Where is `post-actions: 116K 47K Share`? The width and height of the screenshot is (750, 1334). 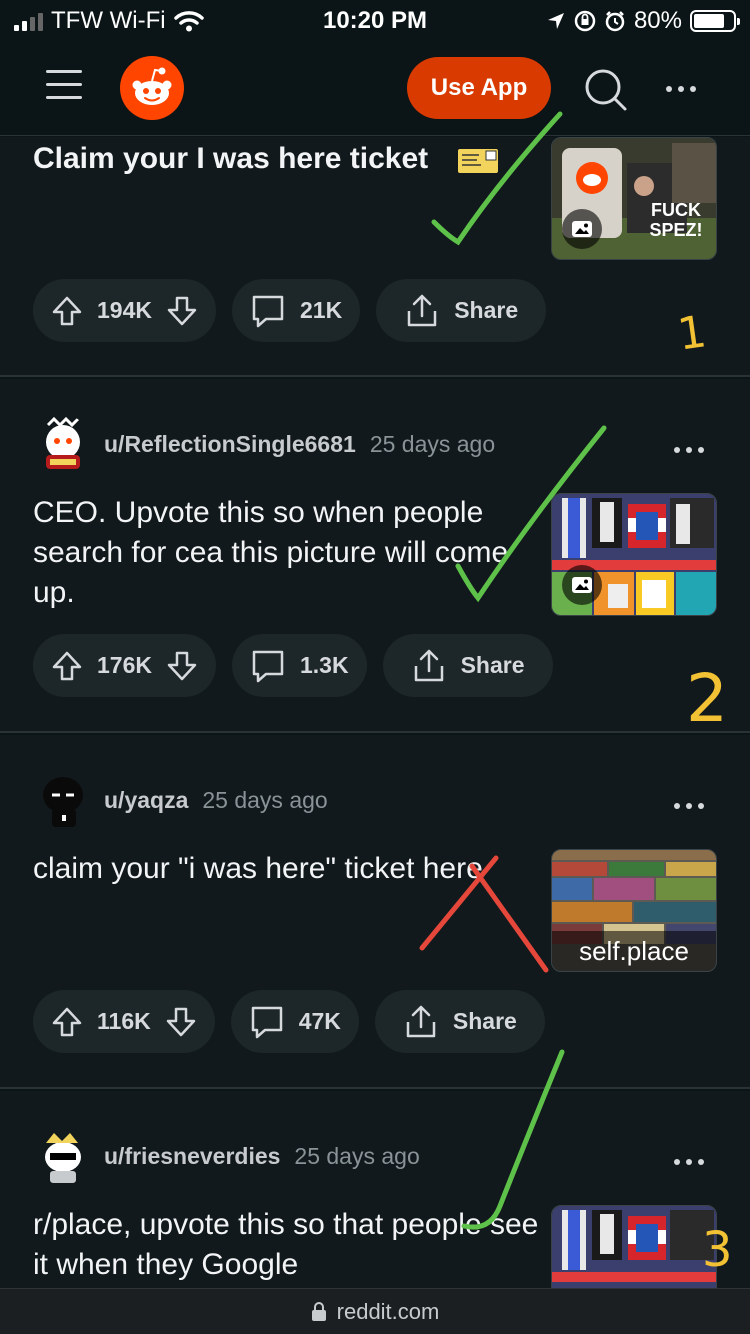
post-actions: 116K 47K Share is located at coordinates (289, 1021).